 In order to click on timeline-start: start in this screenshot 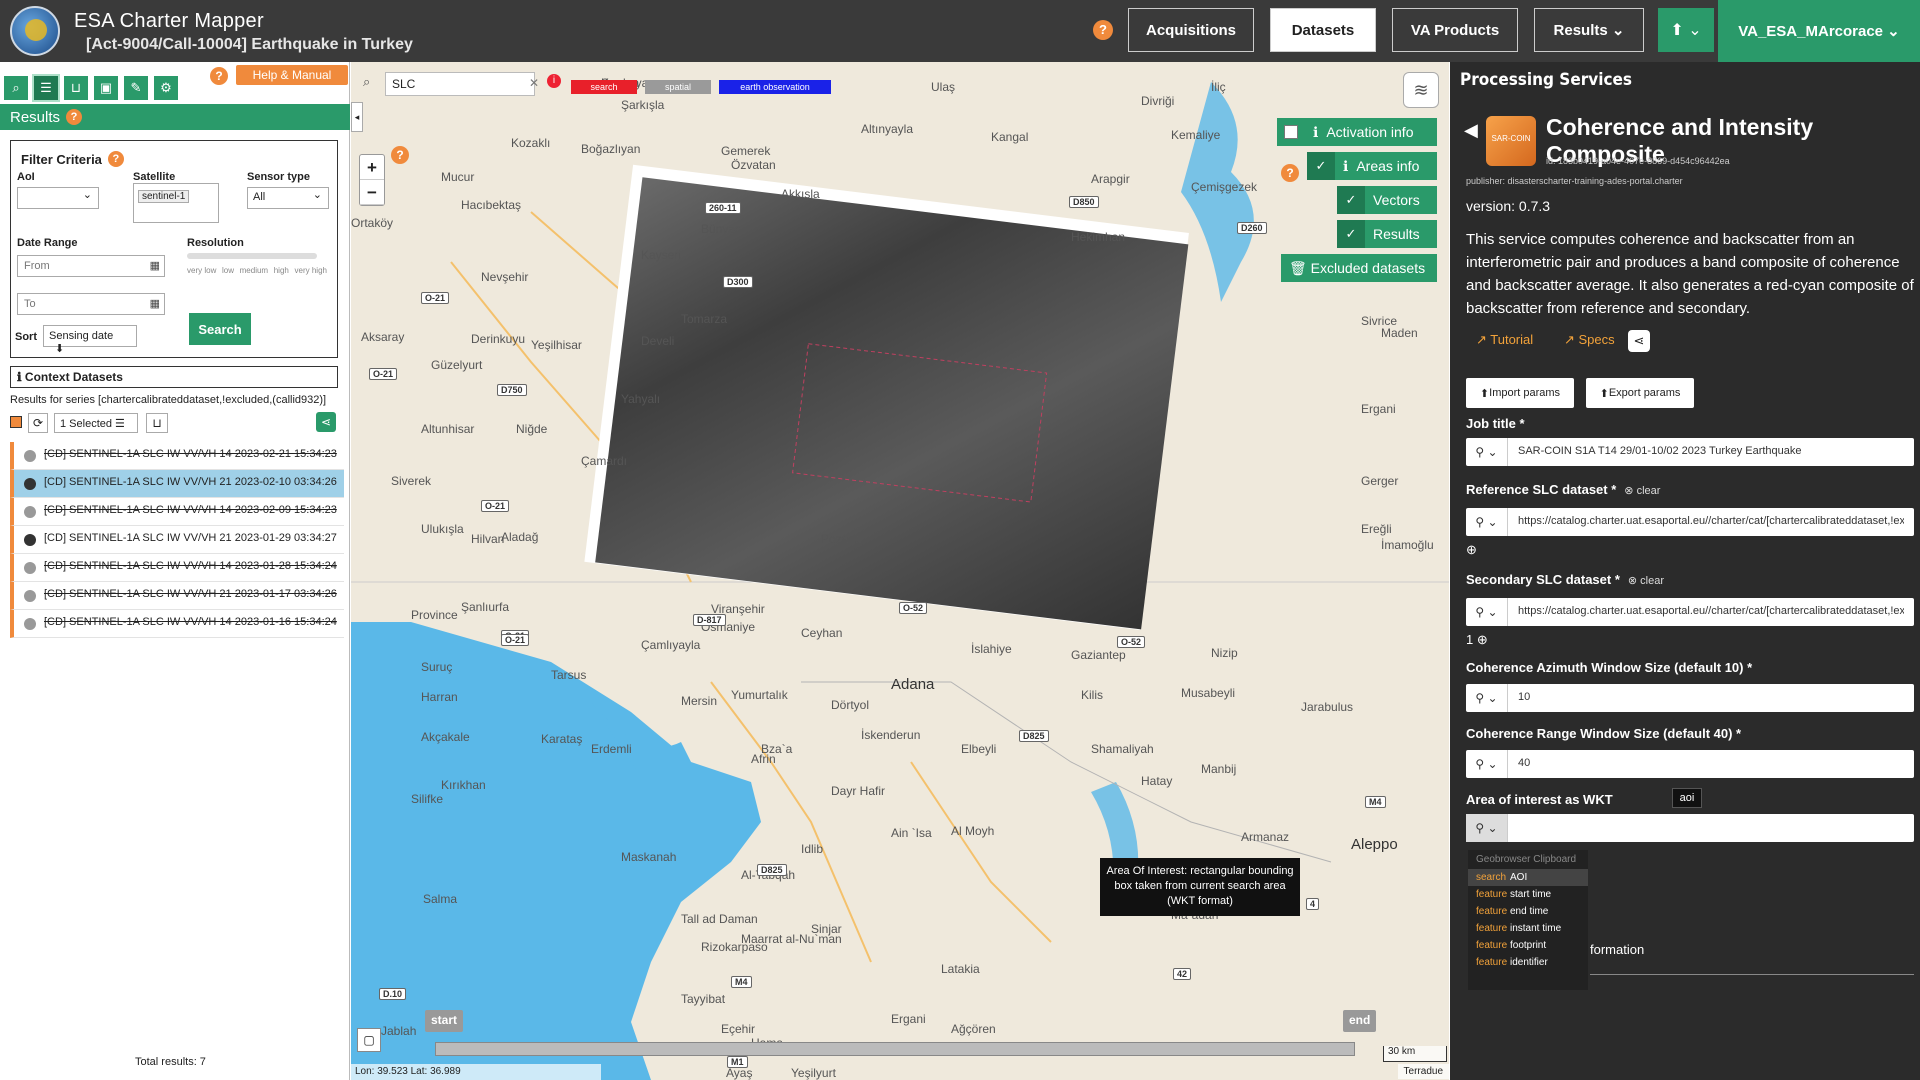, I will do `click(444, 1021)`.